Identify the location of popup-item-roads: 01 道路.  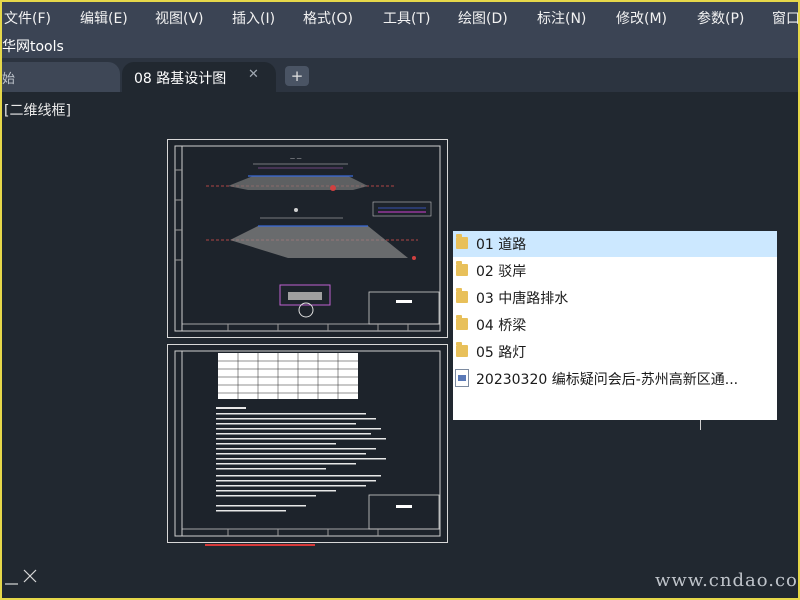
(615, 244).